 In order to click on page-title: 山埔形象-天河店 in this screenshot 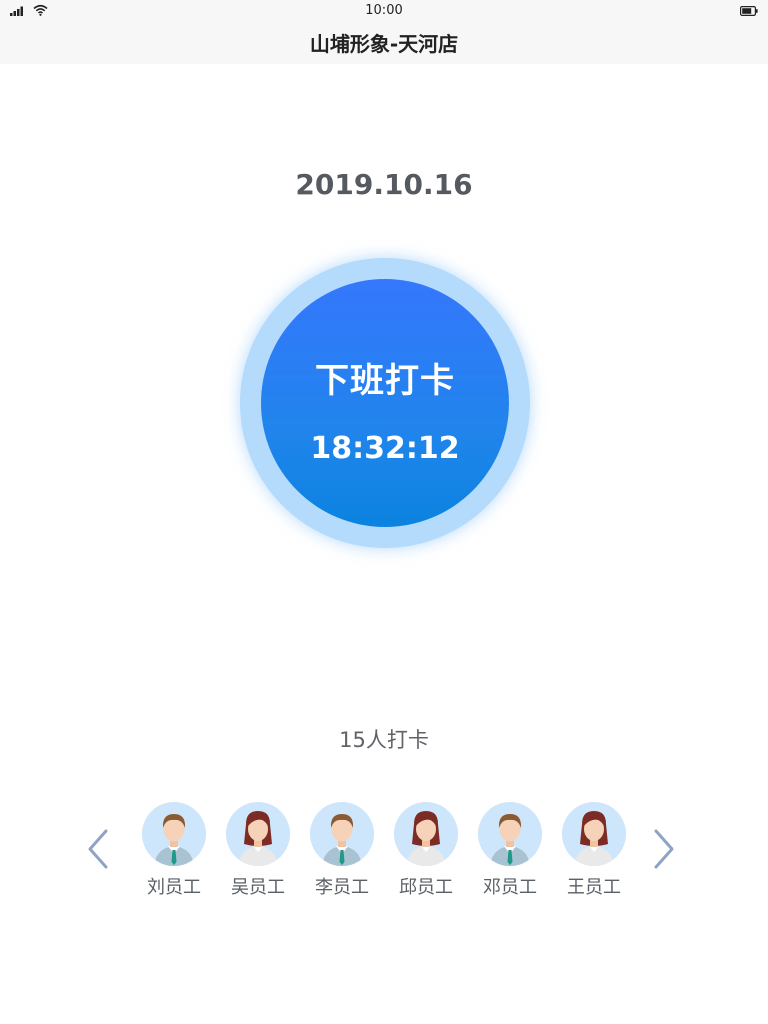, I will do `click(384, 44)`.